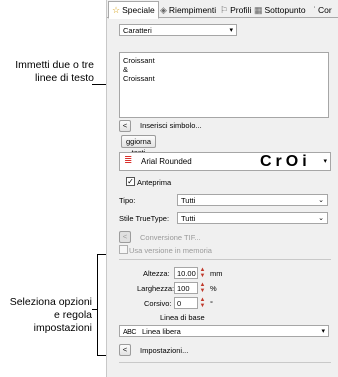  I want to click on width-unit: %, so click(213, 288).